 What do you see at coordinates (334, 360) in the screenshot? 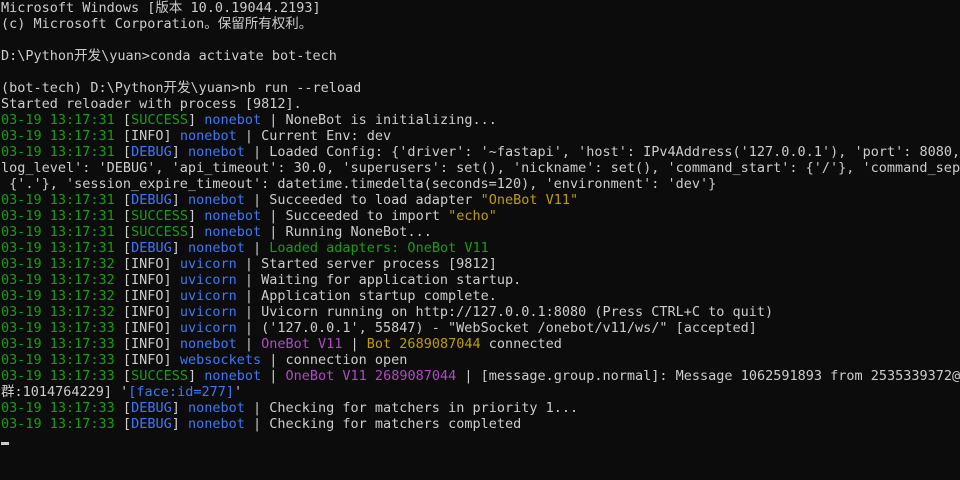
I see `terminal-text: | connection open` at bounding box center [334, 360].